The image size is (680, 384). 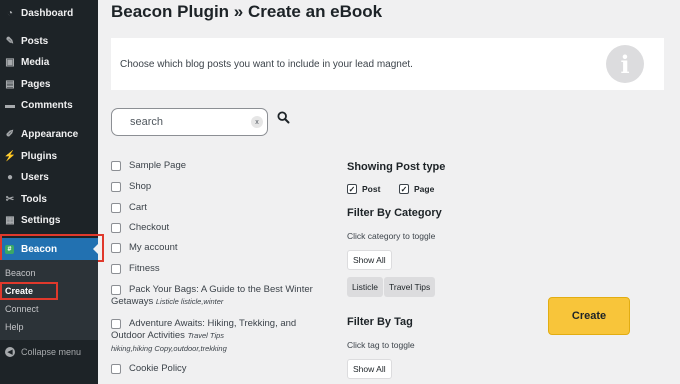 What do you see at coordinates (396, 167) in the screenshot?
I see `post-type-heading: Showing Post type` at bounding box center [396, 167].